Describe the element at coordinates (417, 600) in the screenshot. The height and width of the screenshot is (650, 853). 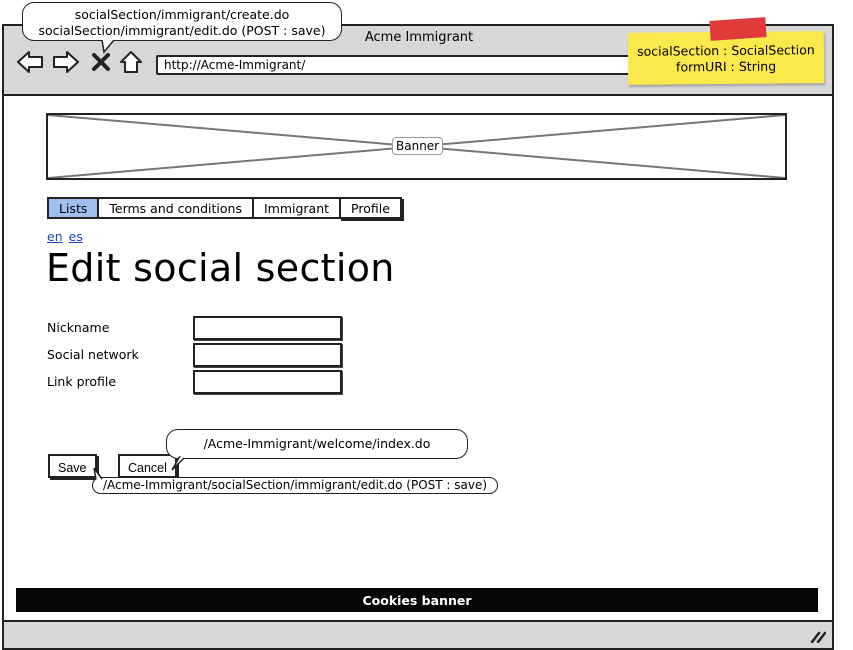
I see `cookies-banner: Cookies banner` at that location.